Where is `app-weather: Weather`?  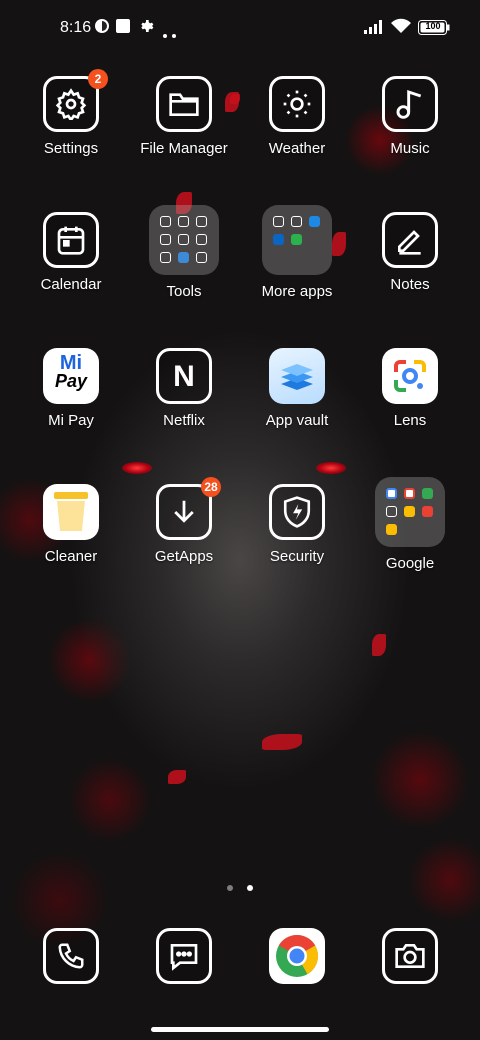
app-weather: Weather is located at coordinates (297, 116).